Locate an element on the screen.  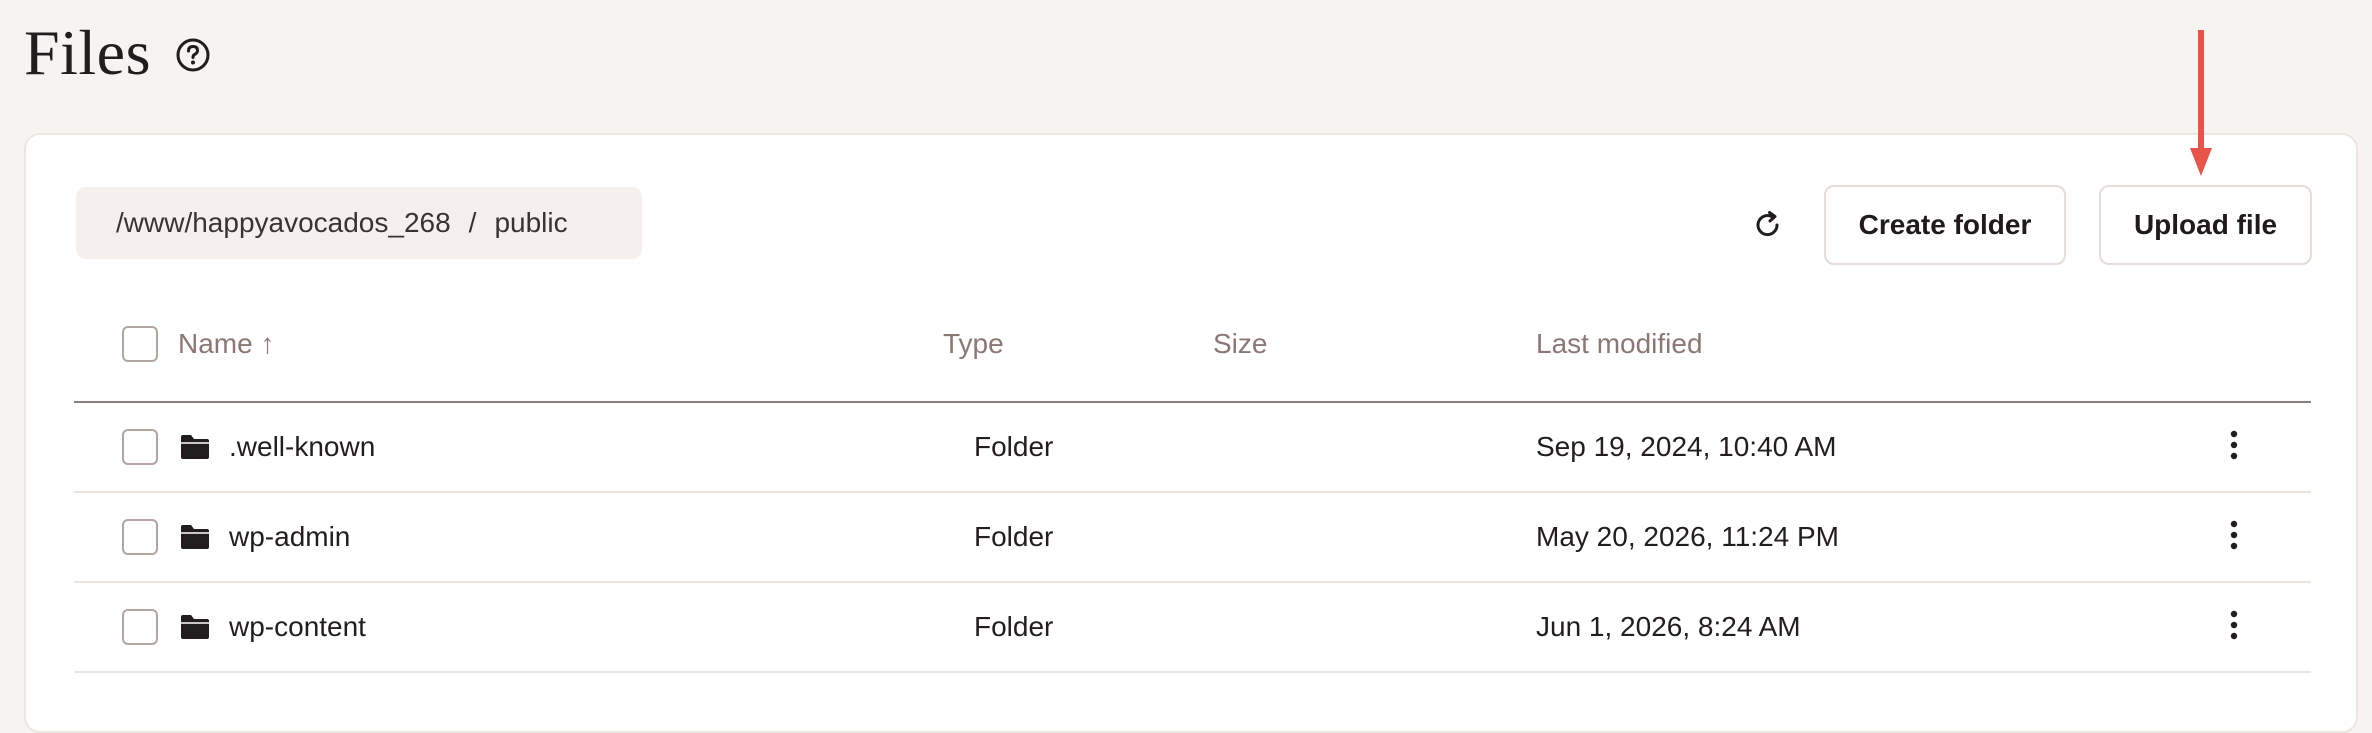
annotation-arrow is located at coordinates (2201, 103).